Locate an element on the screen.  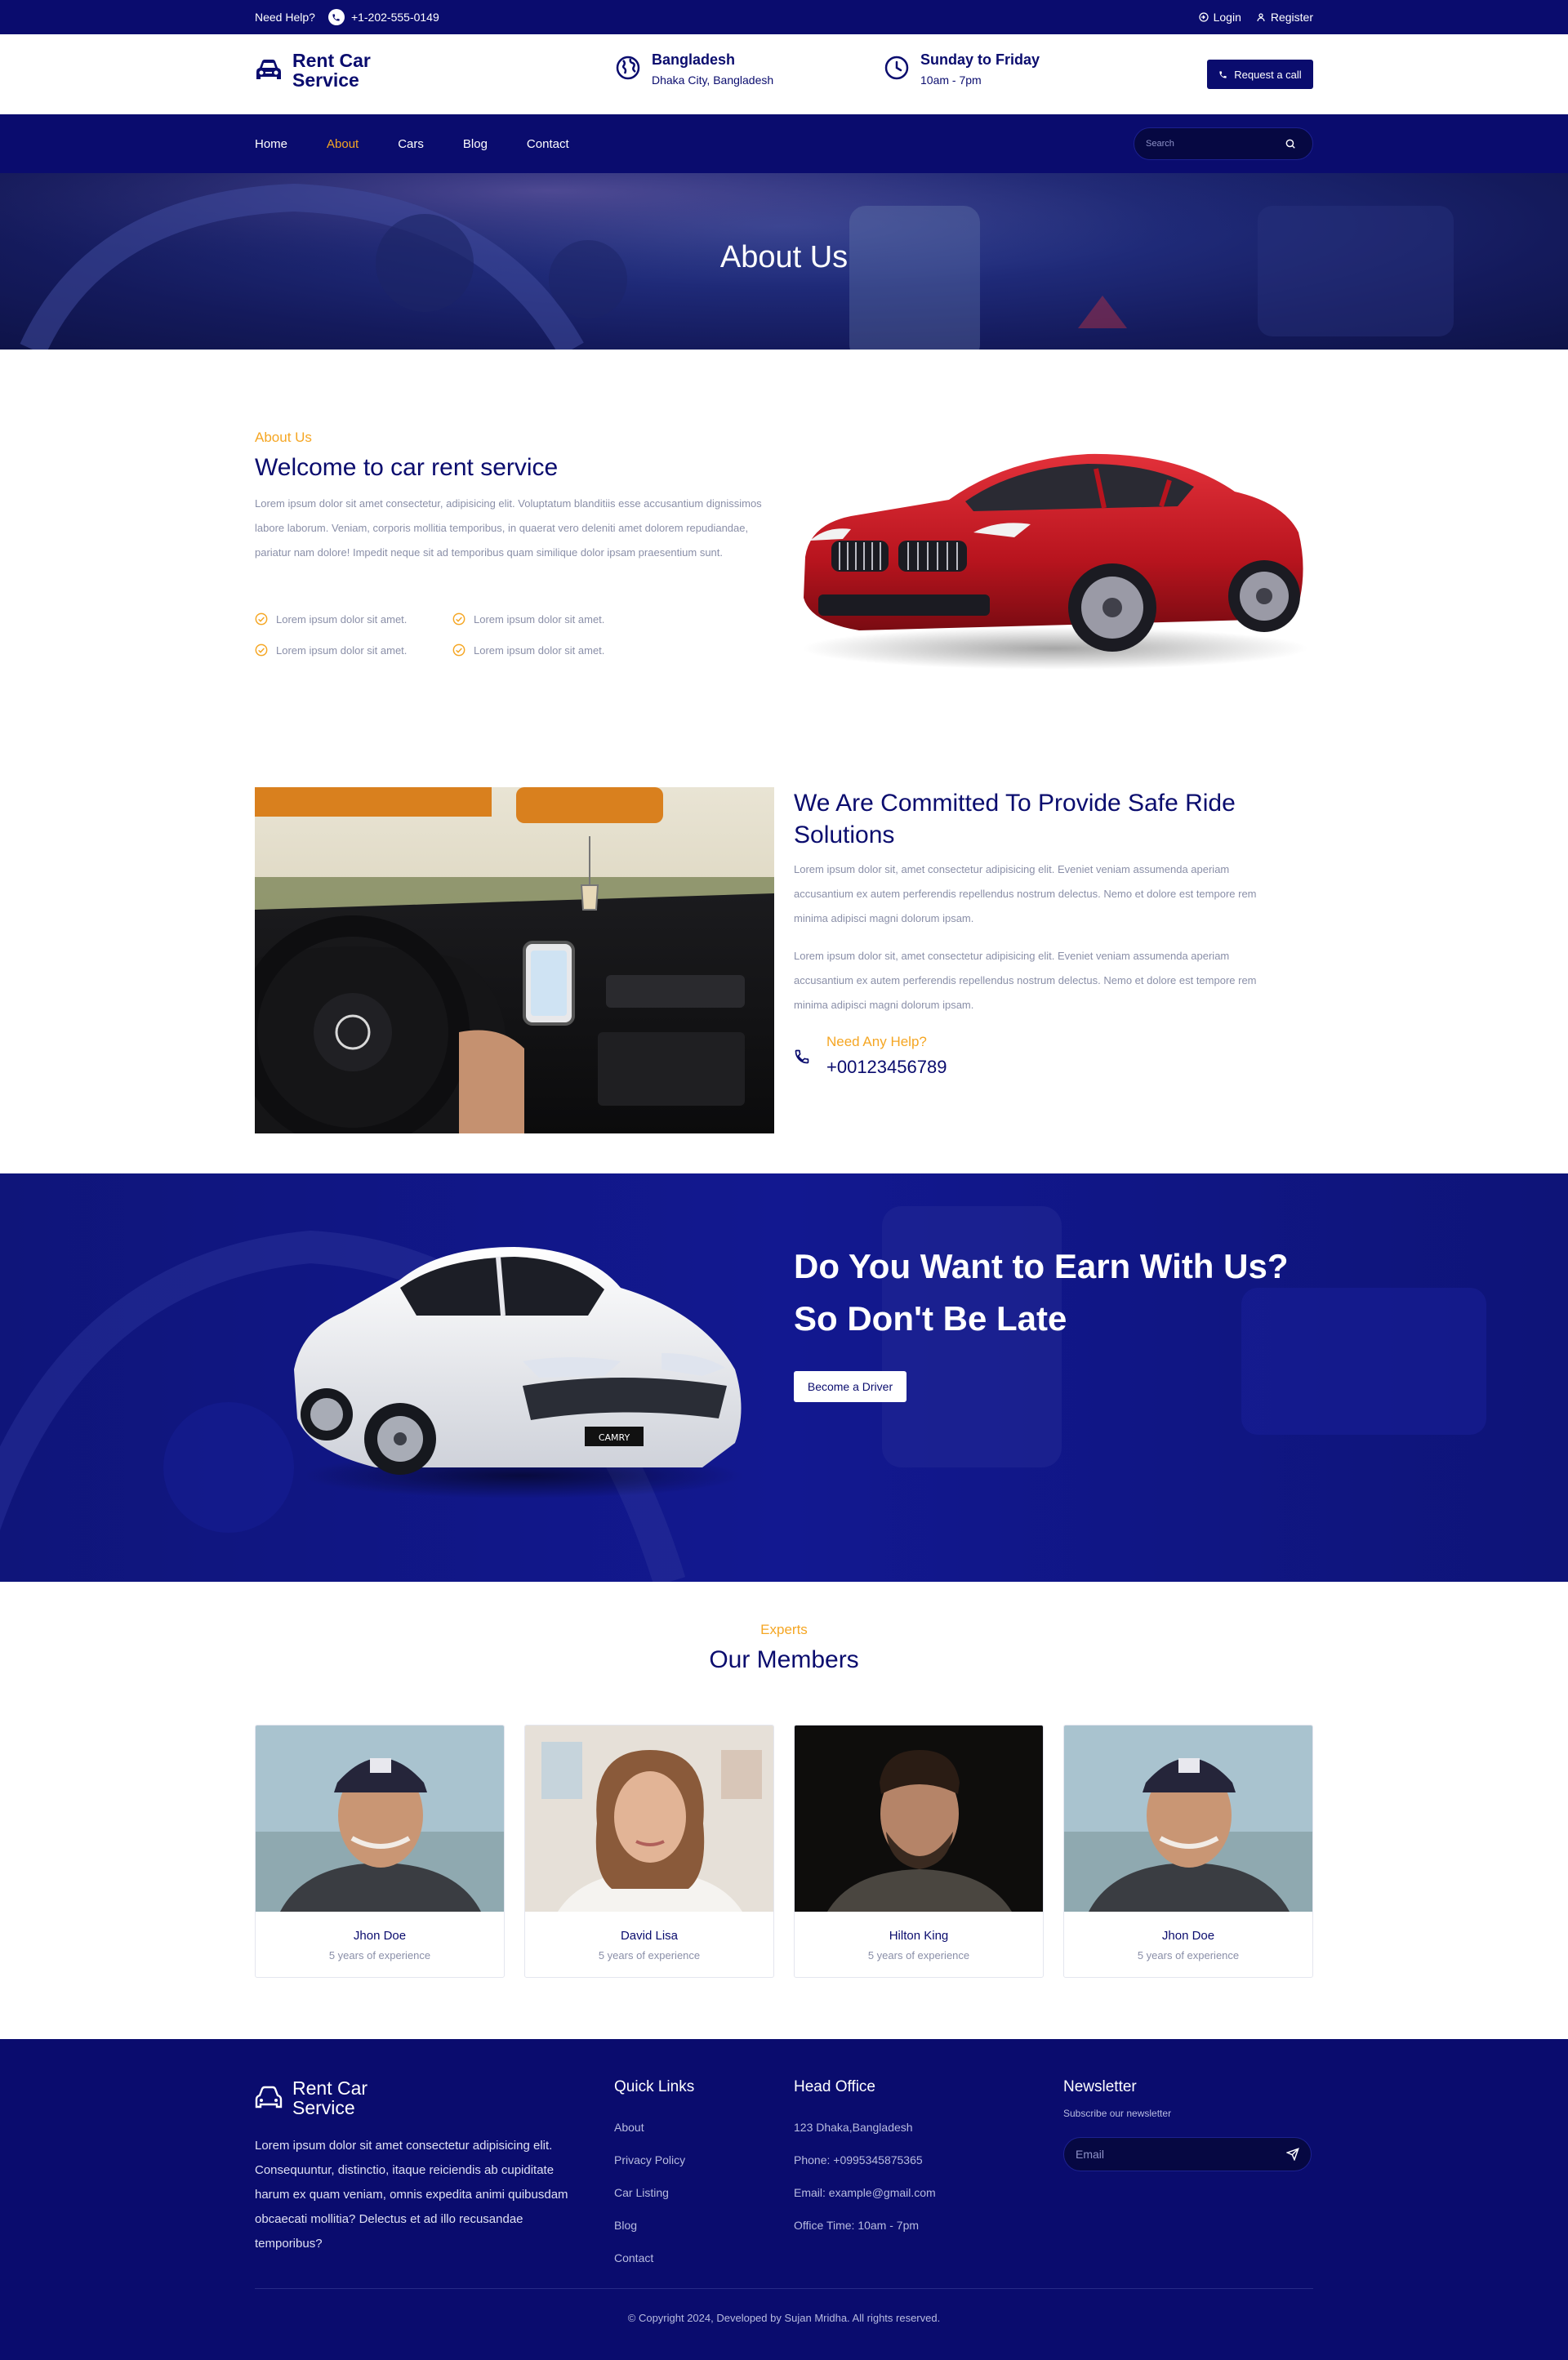
nav-item-contact: Contact is located at coordinates (548, 144).